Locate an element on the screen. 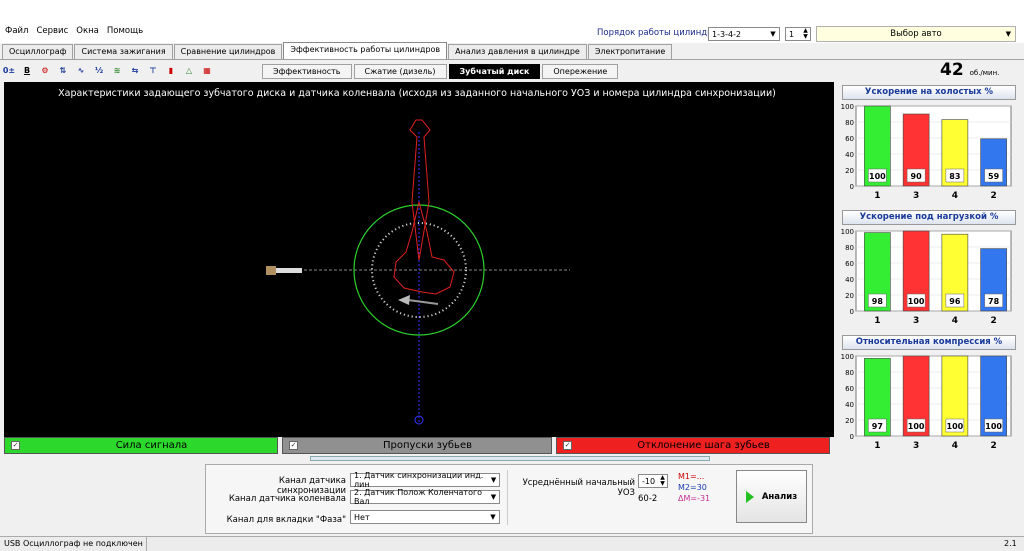 This screenshot has height=551, width=1024. chart-plot: 100 80 60 40 20 0 98 1 100 3 96 4 78 2 is located at coordinates (926, 277).